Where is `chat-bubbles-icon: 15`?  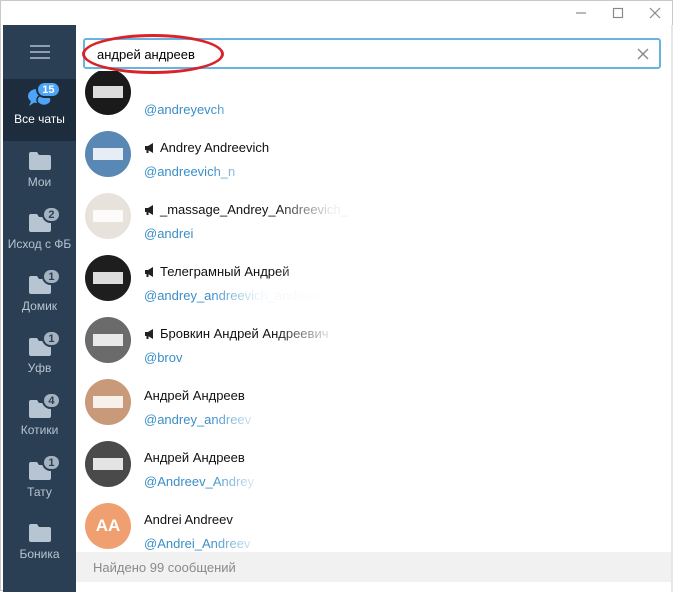
chat-bubbles-icon: 15 is located at coordinates (44, 95).